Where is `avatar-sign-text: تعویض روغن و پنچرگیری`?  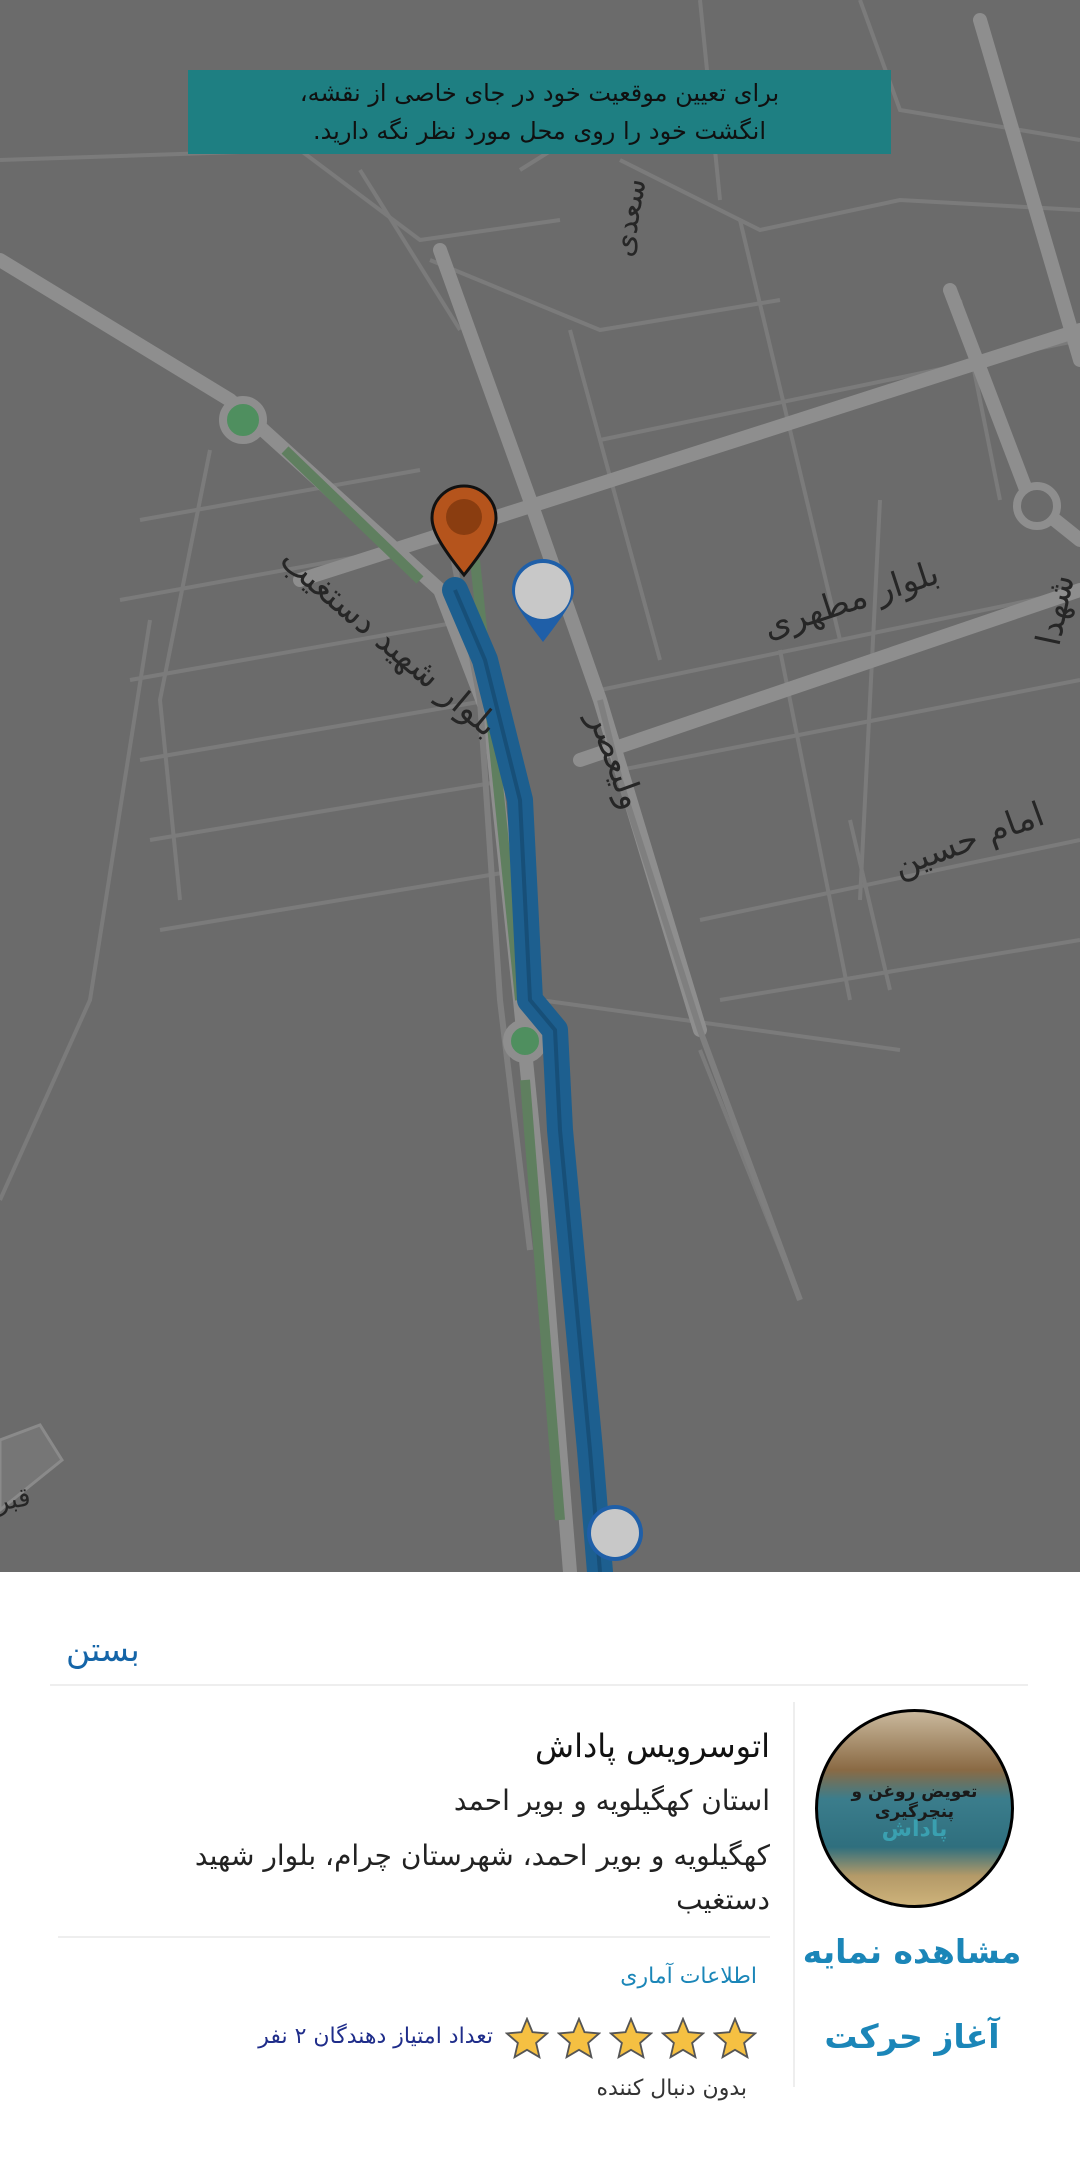 avatar-sign-text: تعویض روغن و پنچرگیری is located at coordinates (914, 1802).